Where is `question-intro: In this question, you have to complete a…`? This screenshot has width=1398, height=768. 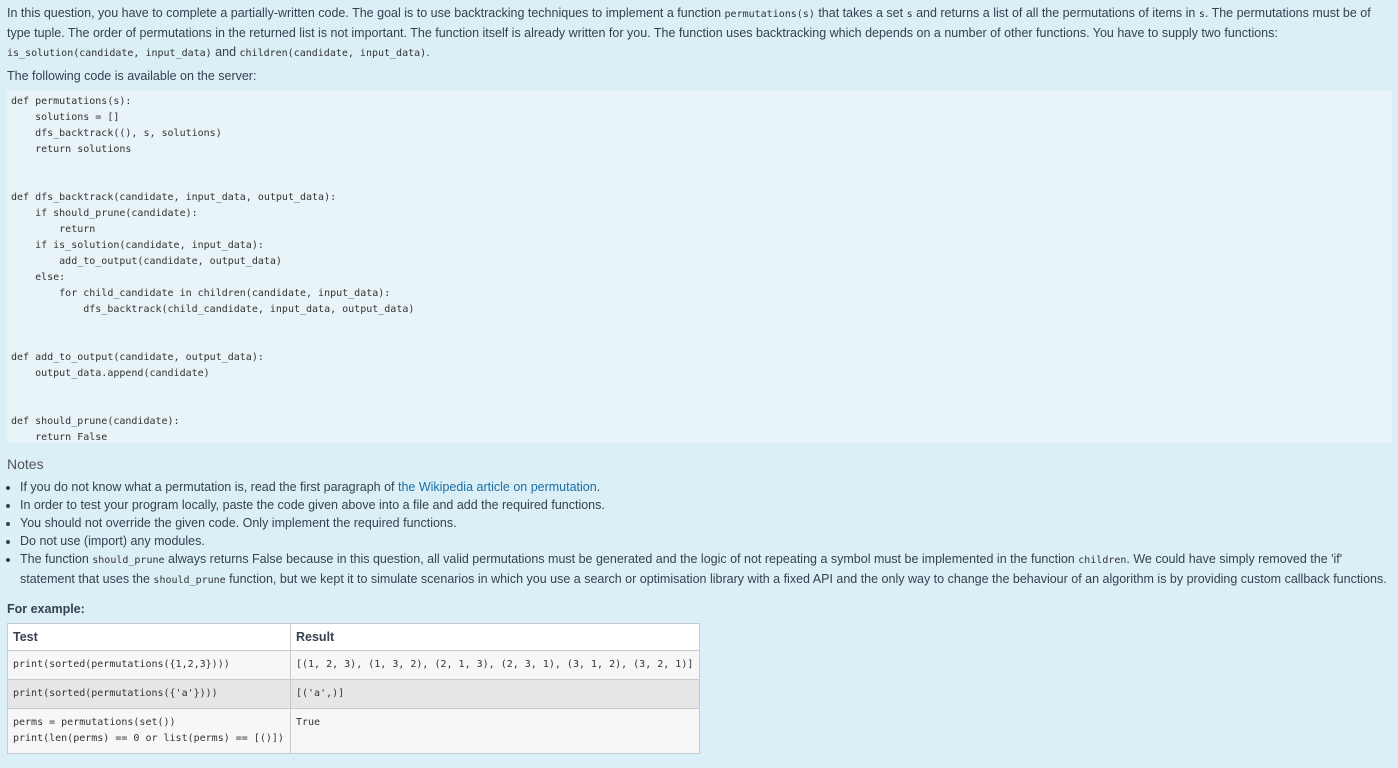
question-intro: In this question, you have to complete a… is located at coordinates (699, 33).